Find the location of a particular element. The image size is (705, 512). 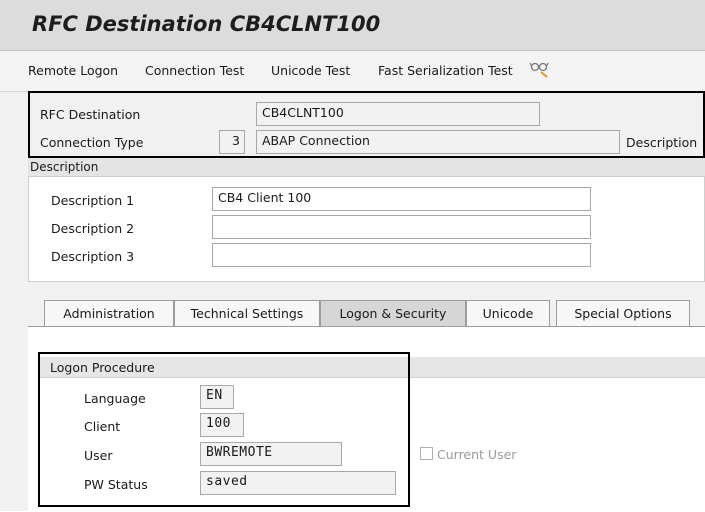

tab-special-options: Special Options is located at coordinates (623, 313).